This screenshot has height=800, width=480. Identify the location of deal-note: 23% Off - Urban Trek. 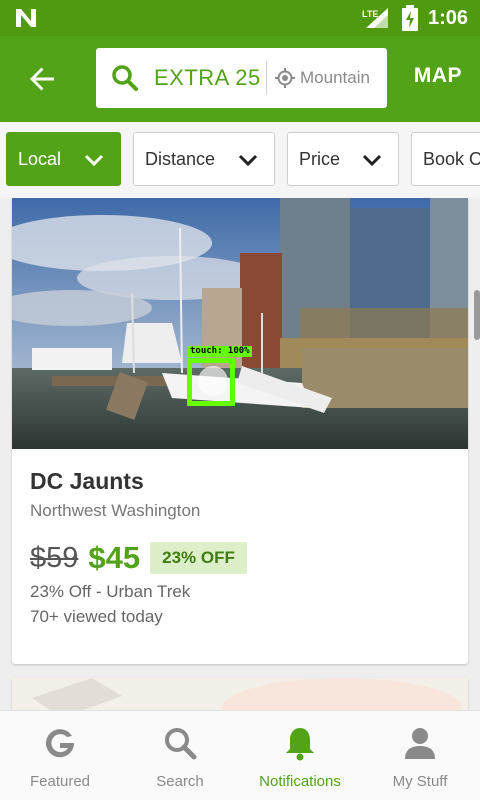
(110, 591).